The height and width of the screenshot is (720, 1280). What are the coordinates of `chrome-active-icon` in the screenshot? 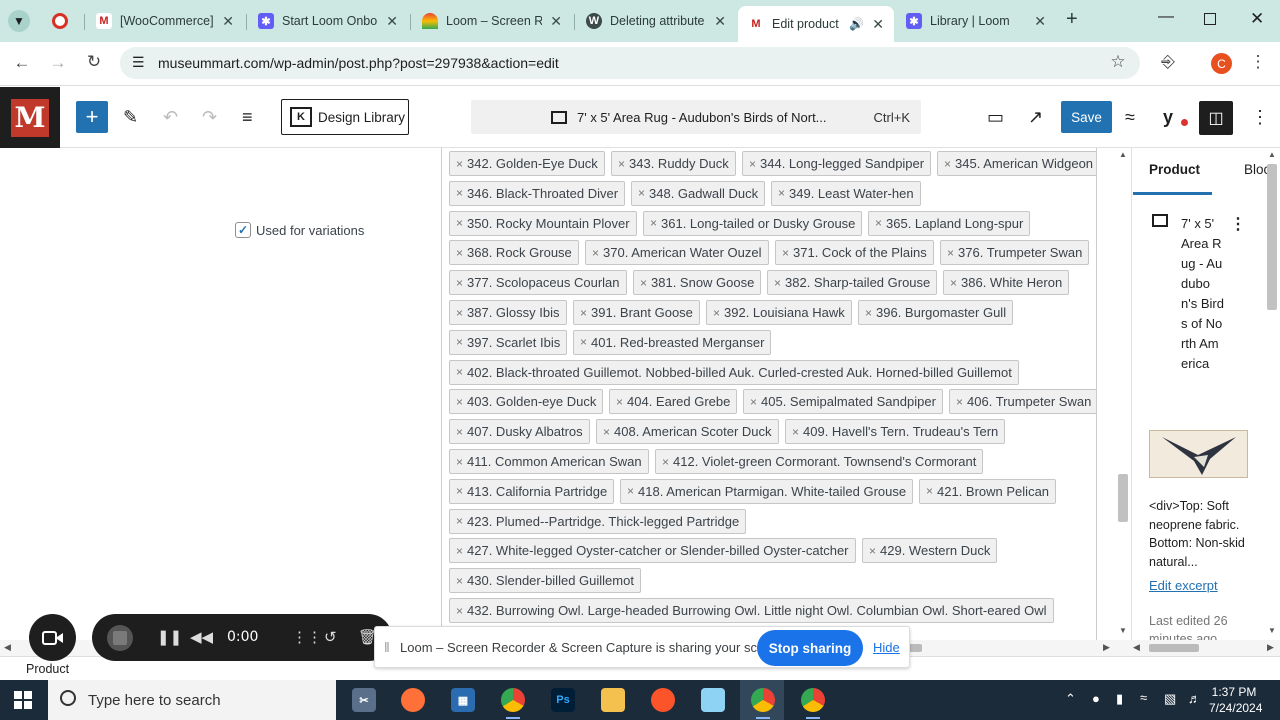 It's located at (763, 700).